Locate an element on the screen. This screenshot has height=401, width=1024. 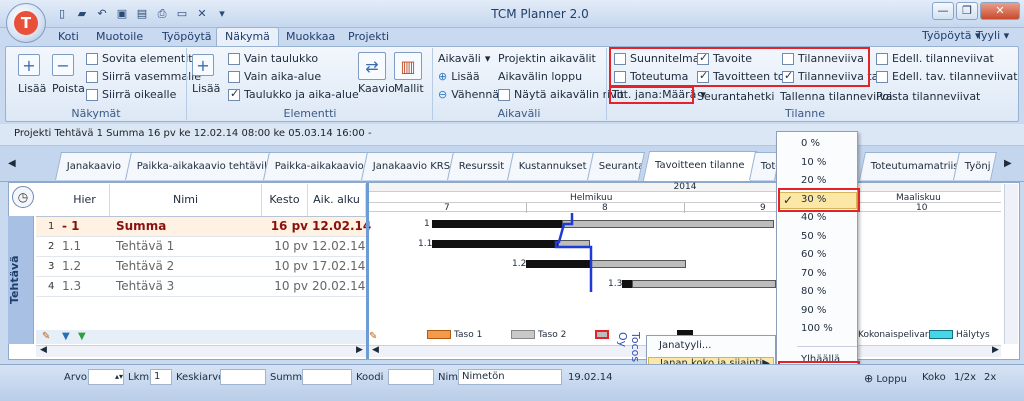
folder-icon: ▭ is located at coordinates (182, 14).